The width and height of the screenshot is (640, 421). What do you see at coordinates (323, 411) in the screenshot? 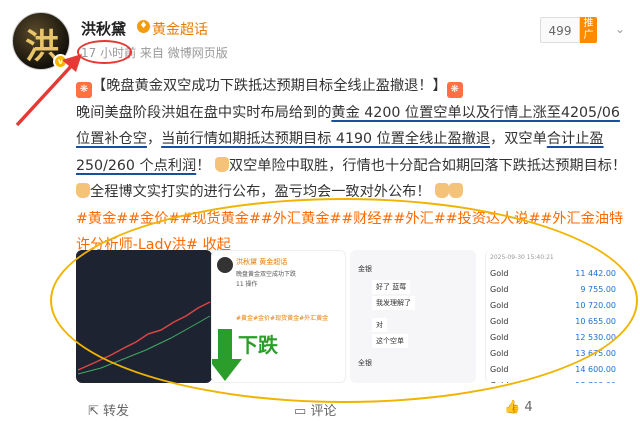
I see `comment-label: 评论` at bounding box center [323, 411].